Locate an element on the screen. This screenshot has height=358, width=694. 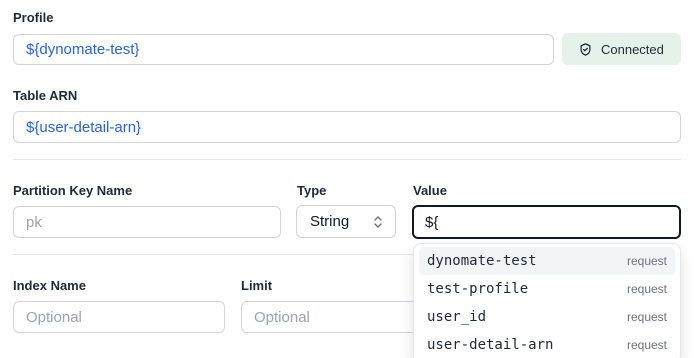
value-input: ${ is located at coordinates (546, 222).